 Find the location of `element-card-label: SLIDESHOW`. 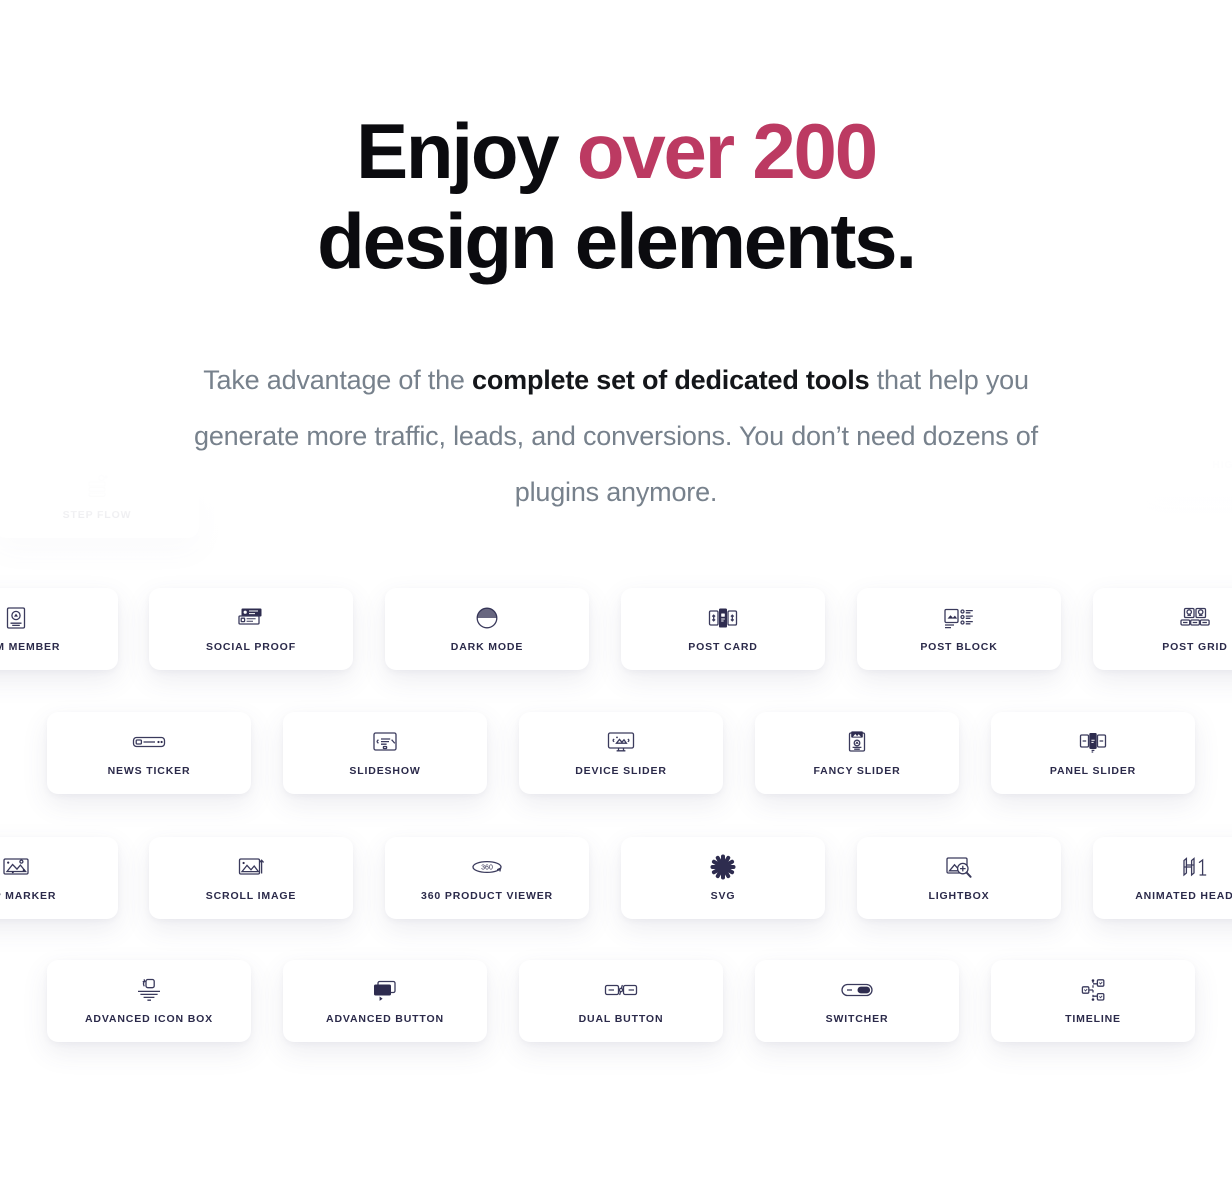

element-card-label: SLIDESHOW is located at coordinates (385, 771).